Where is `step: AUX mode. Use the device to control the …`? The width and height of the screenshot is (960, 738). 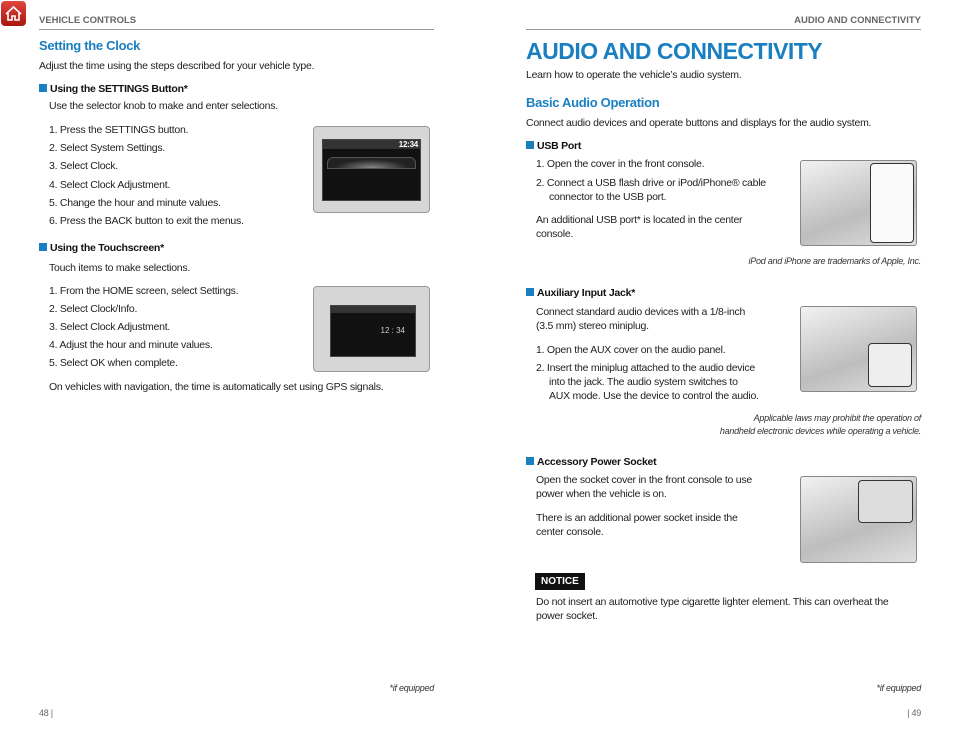
step: AUX mode. Use the device to control the … is located at coordinates (654, 396).